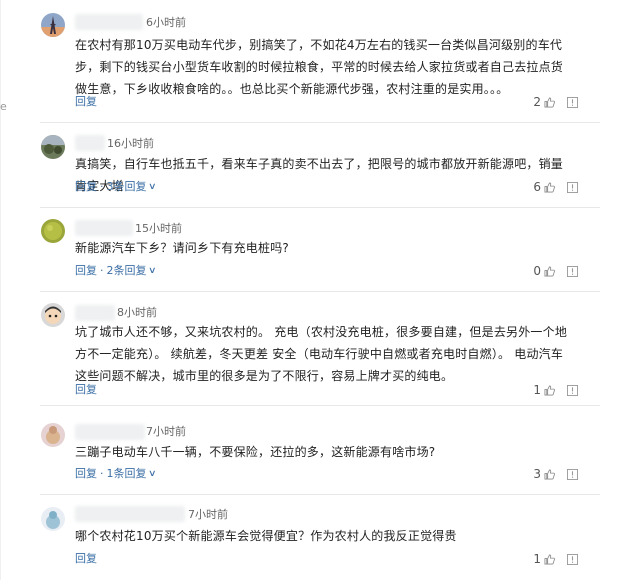 Image resolution: width=640 pixels, height=580 pixels. Describe the element at coordinates (537, 271) in the screenshot. I see `like-count: 0` at that location.